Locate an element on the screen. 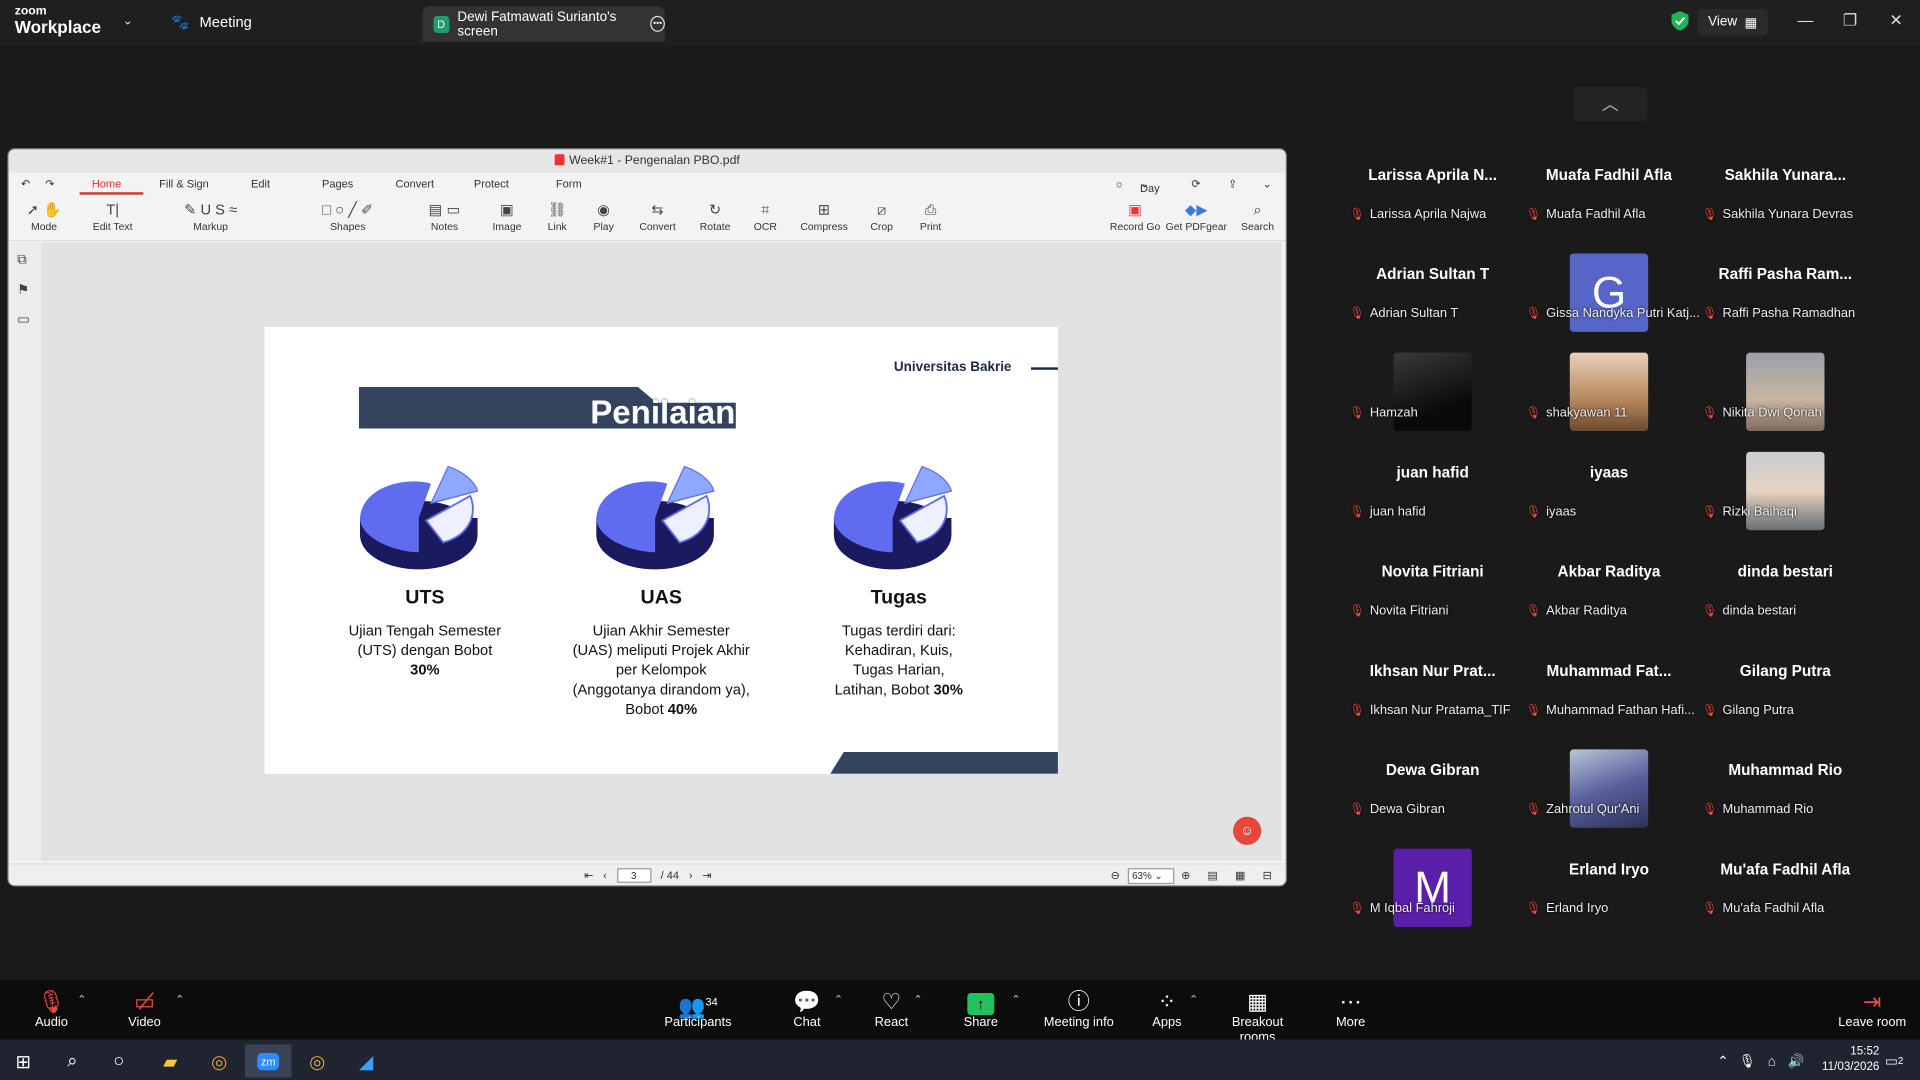 This screenshot has width=1920, height=1080. chrome-profile-icon: ◎ is located at coordinates (317, 1060).